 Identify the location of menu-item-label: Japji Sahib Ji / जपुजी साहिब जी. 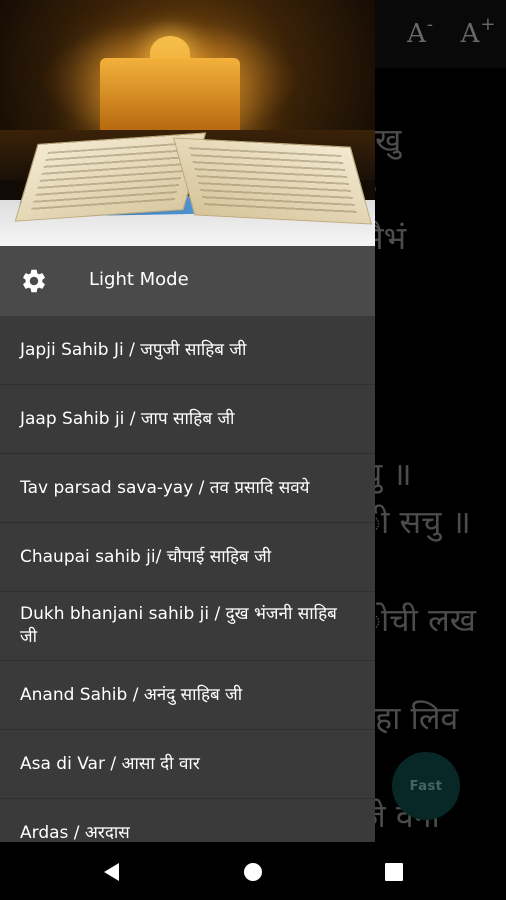
(133, 349).